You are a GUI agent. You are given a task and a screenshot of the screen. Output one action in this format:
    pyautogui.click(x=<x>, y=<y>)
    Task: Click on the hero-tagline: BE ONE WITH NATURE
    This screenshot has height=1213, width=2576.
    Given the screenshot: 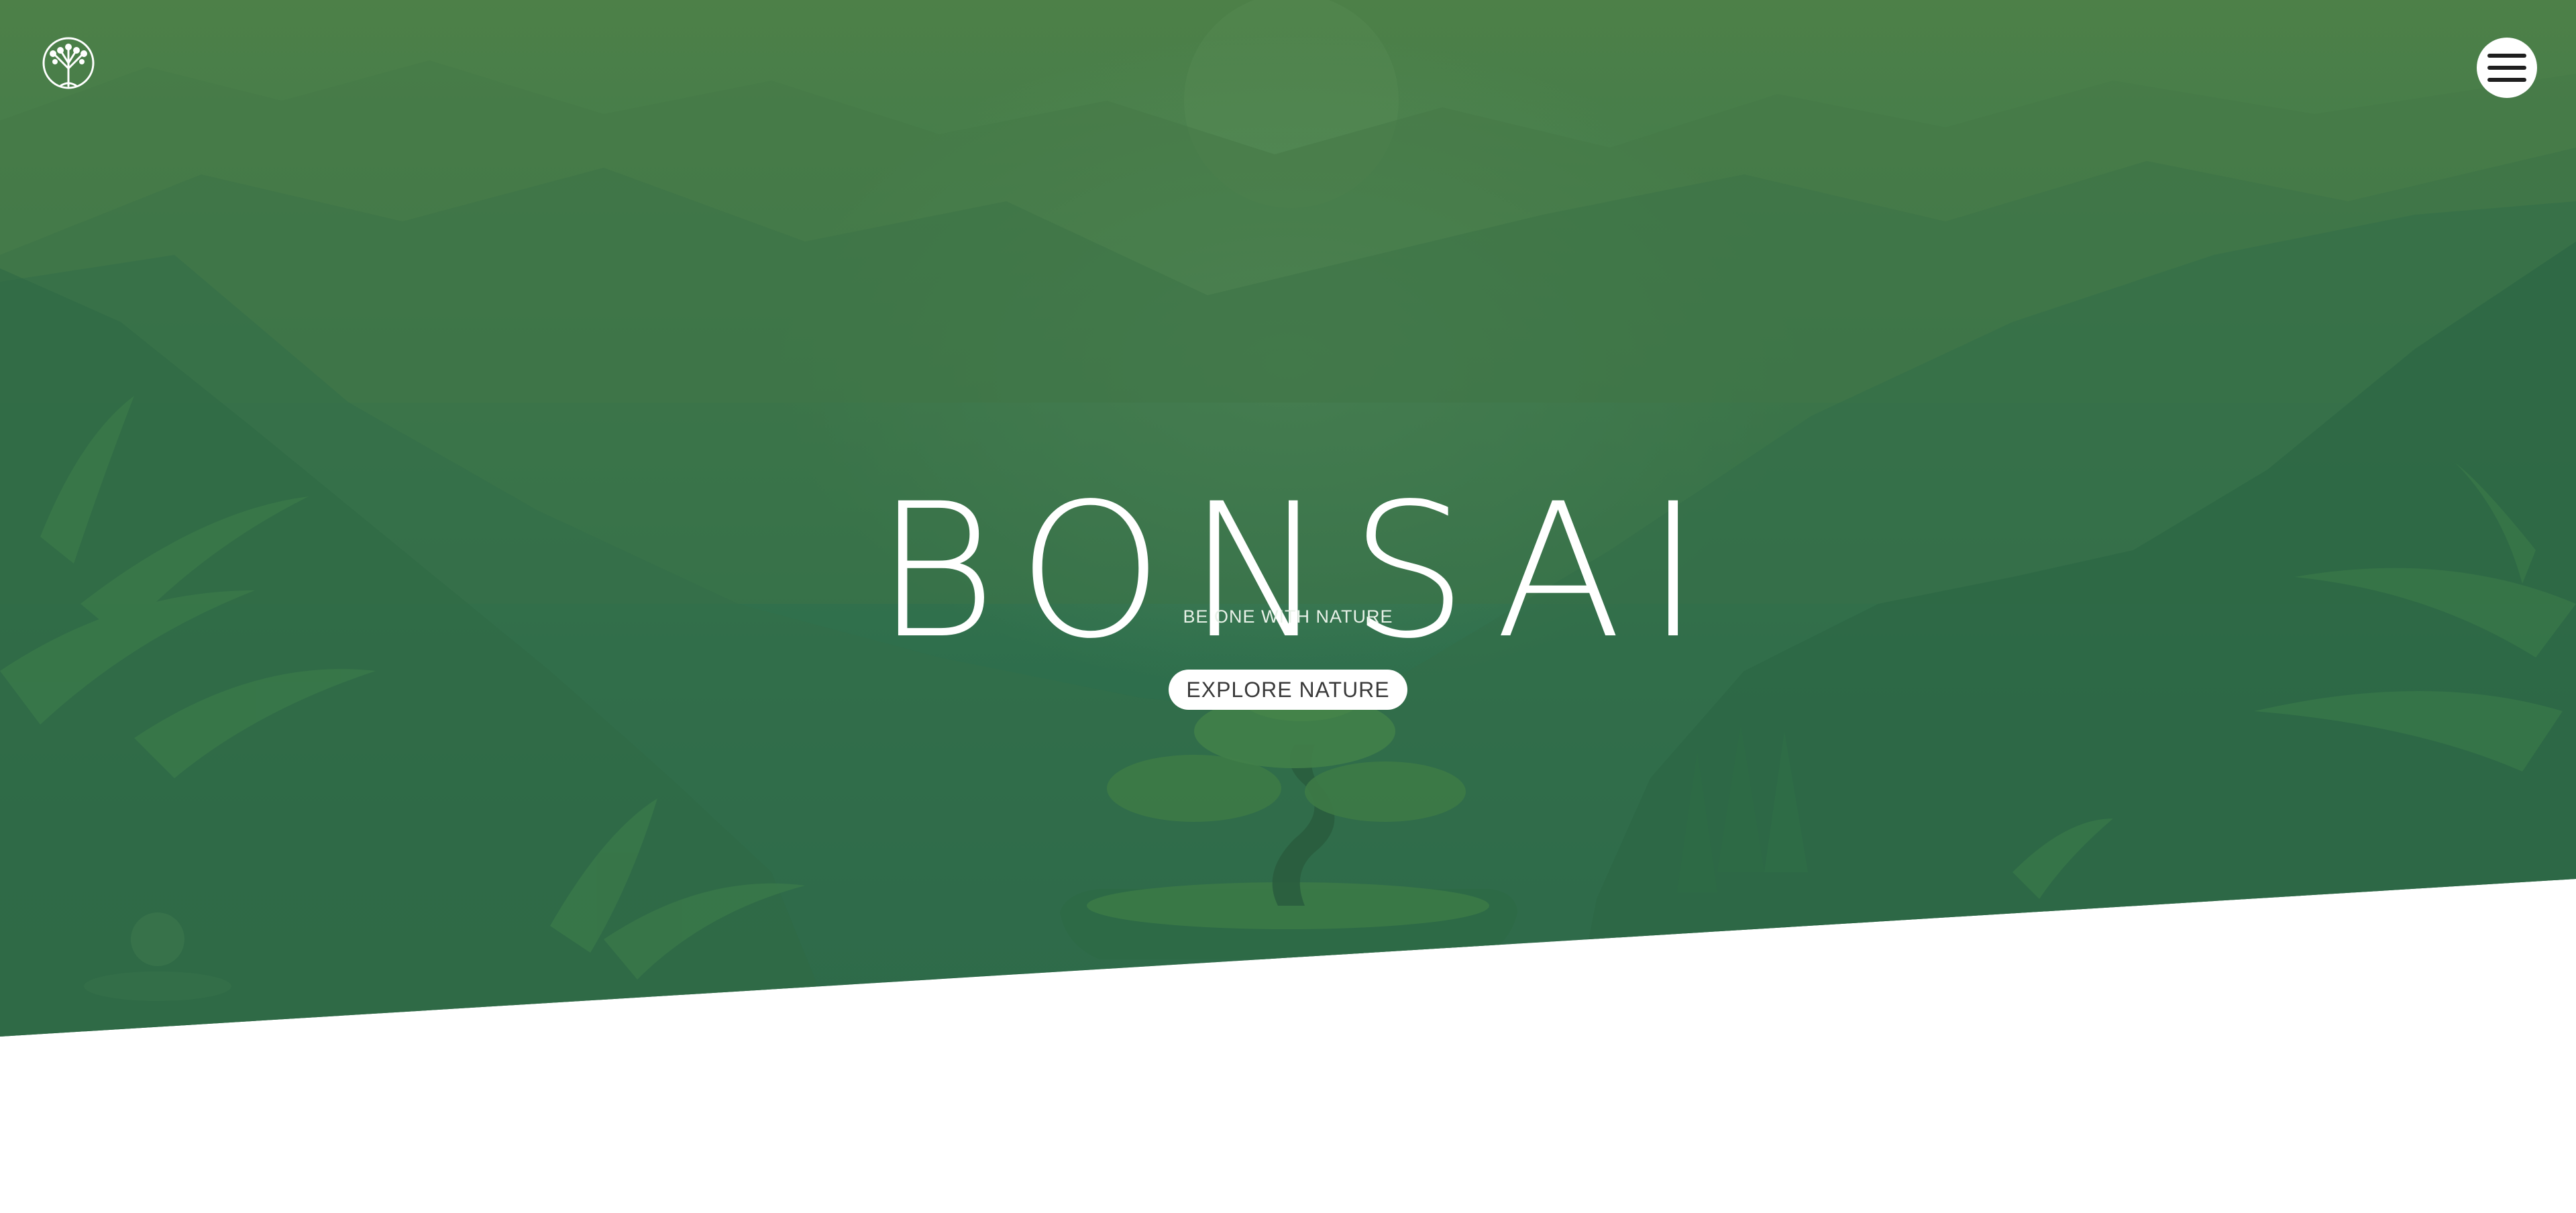 What is the action you would take?
    pyautogui.click(x=1288, y=616)
    